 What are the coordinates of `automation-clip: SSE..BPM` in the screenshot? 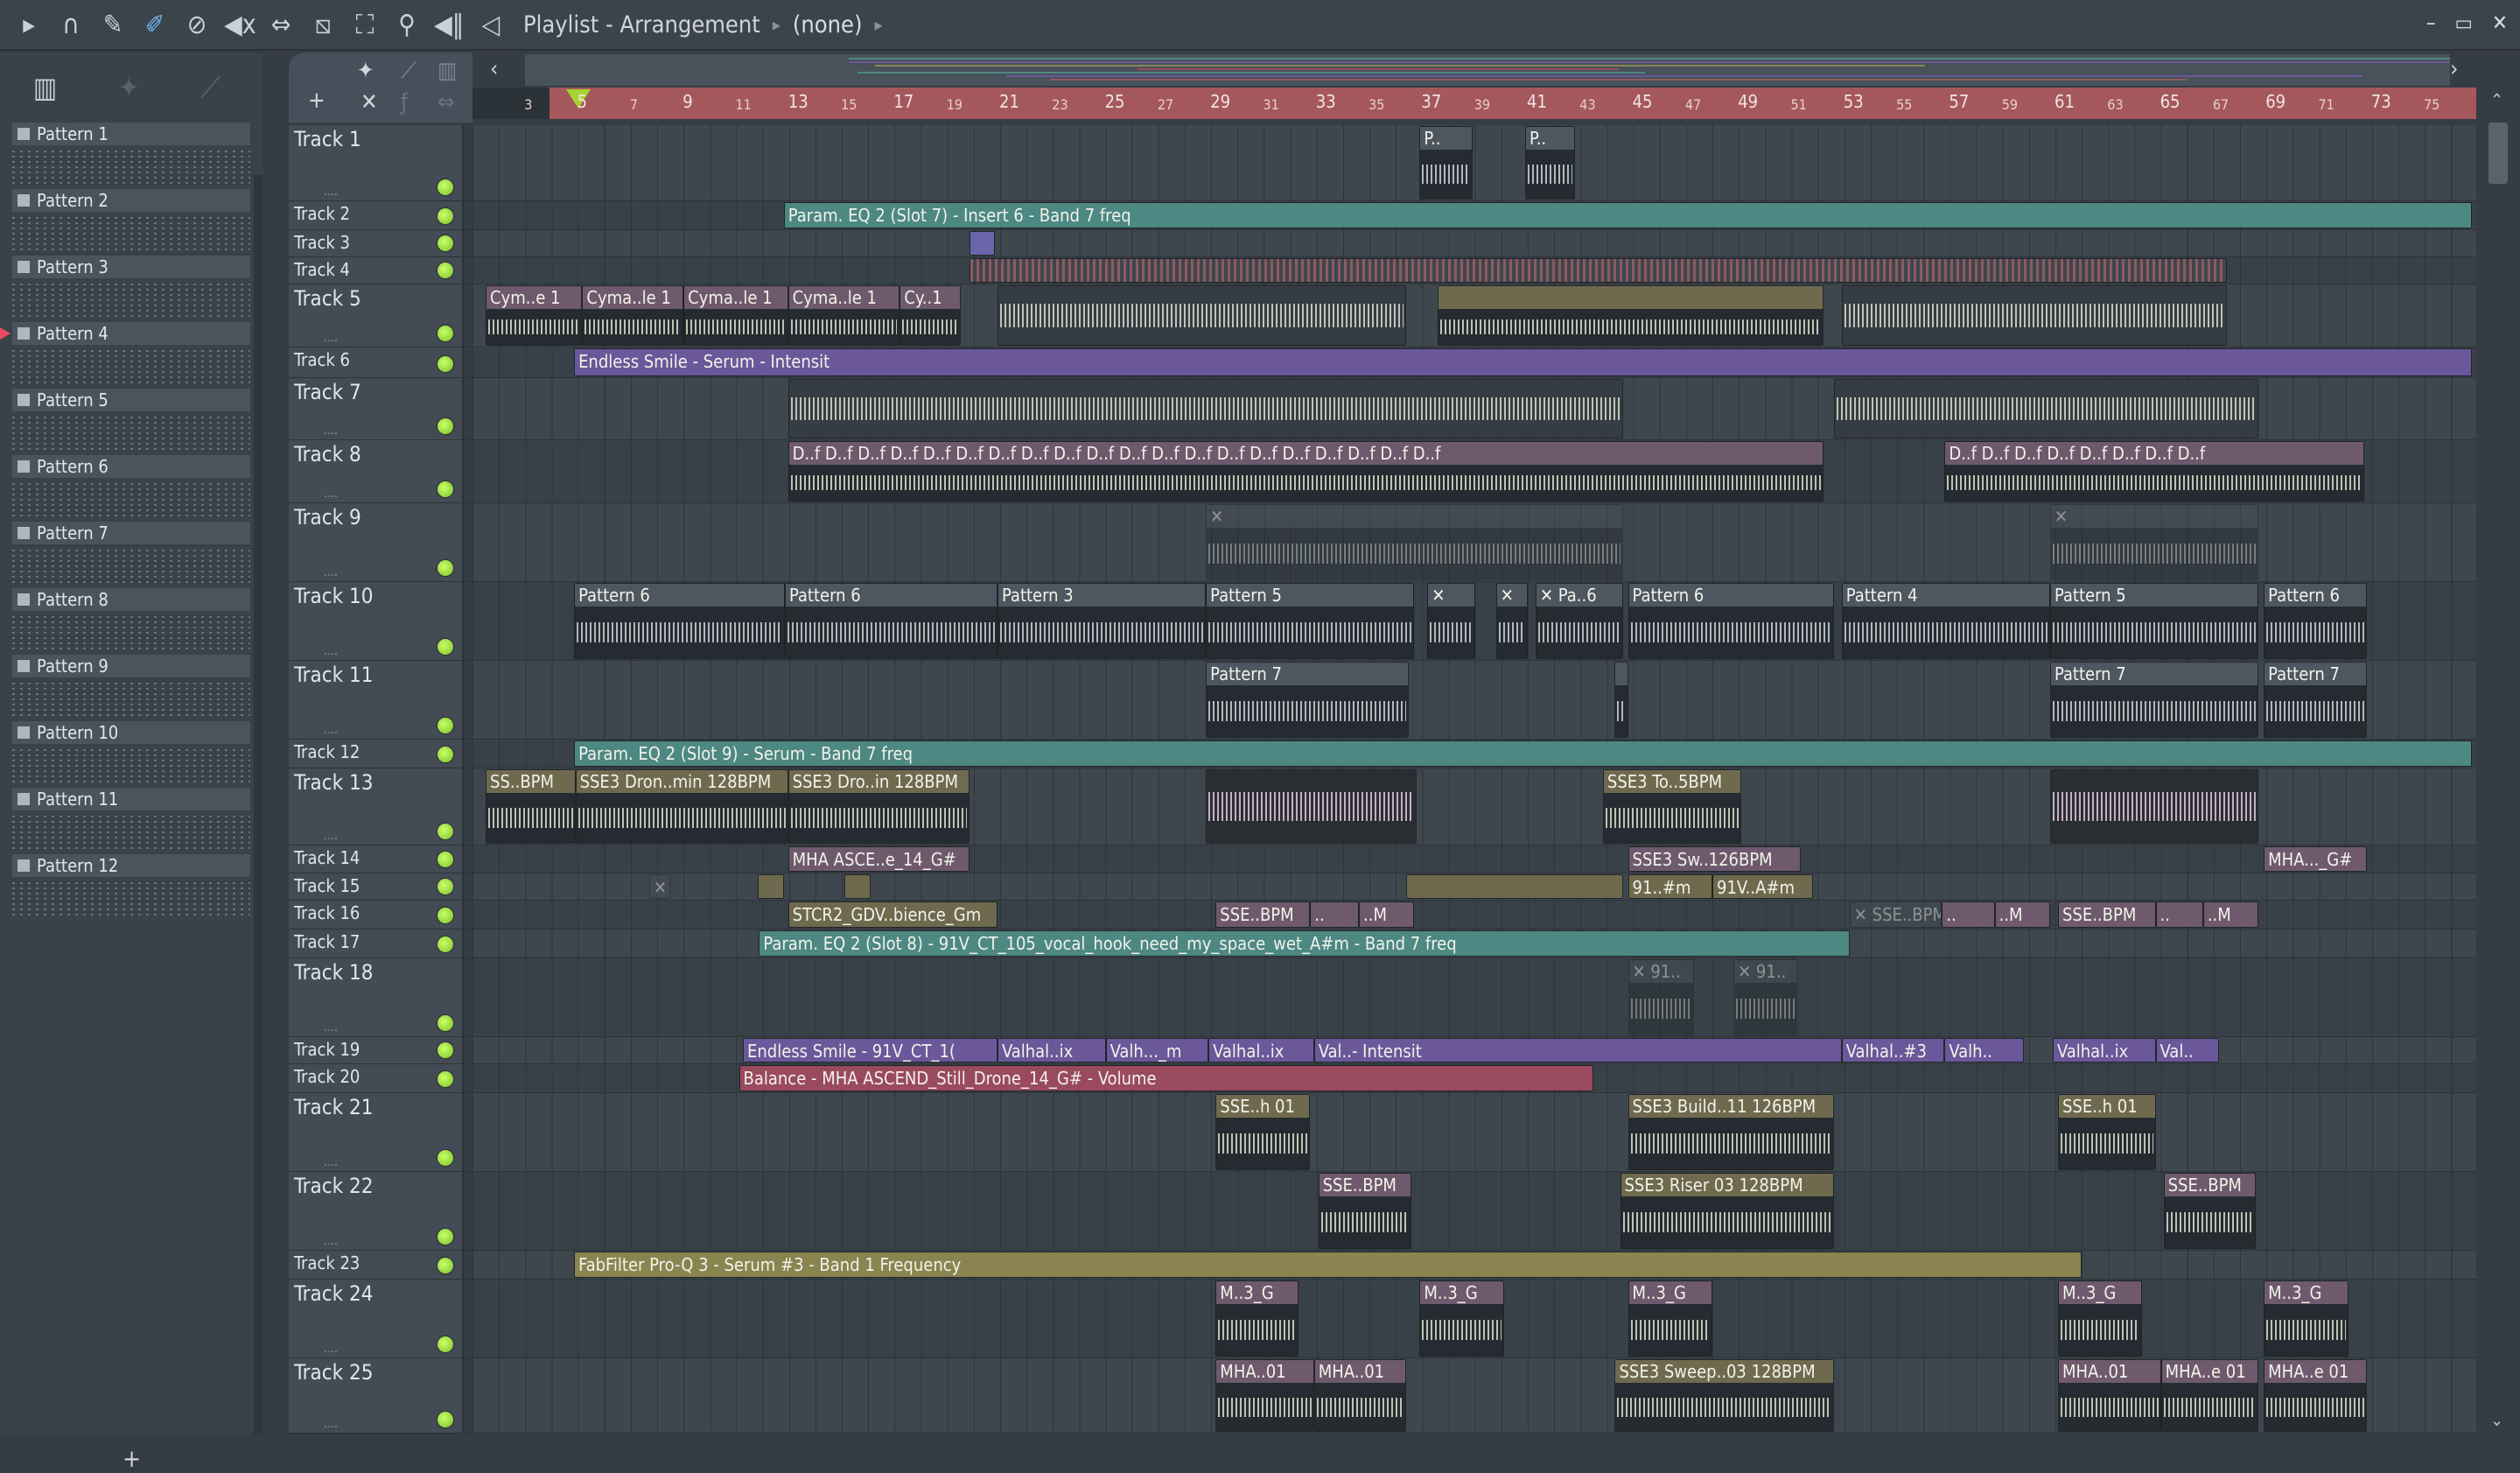 It's located at (1263, 914).